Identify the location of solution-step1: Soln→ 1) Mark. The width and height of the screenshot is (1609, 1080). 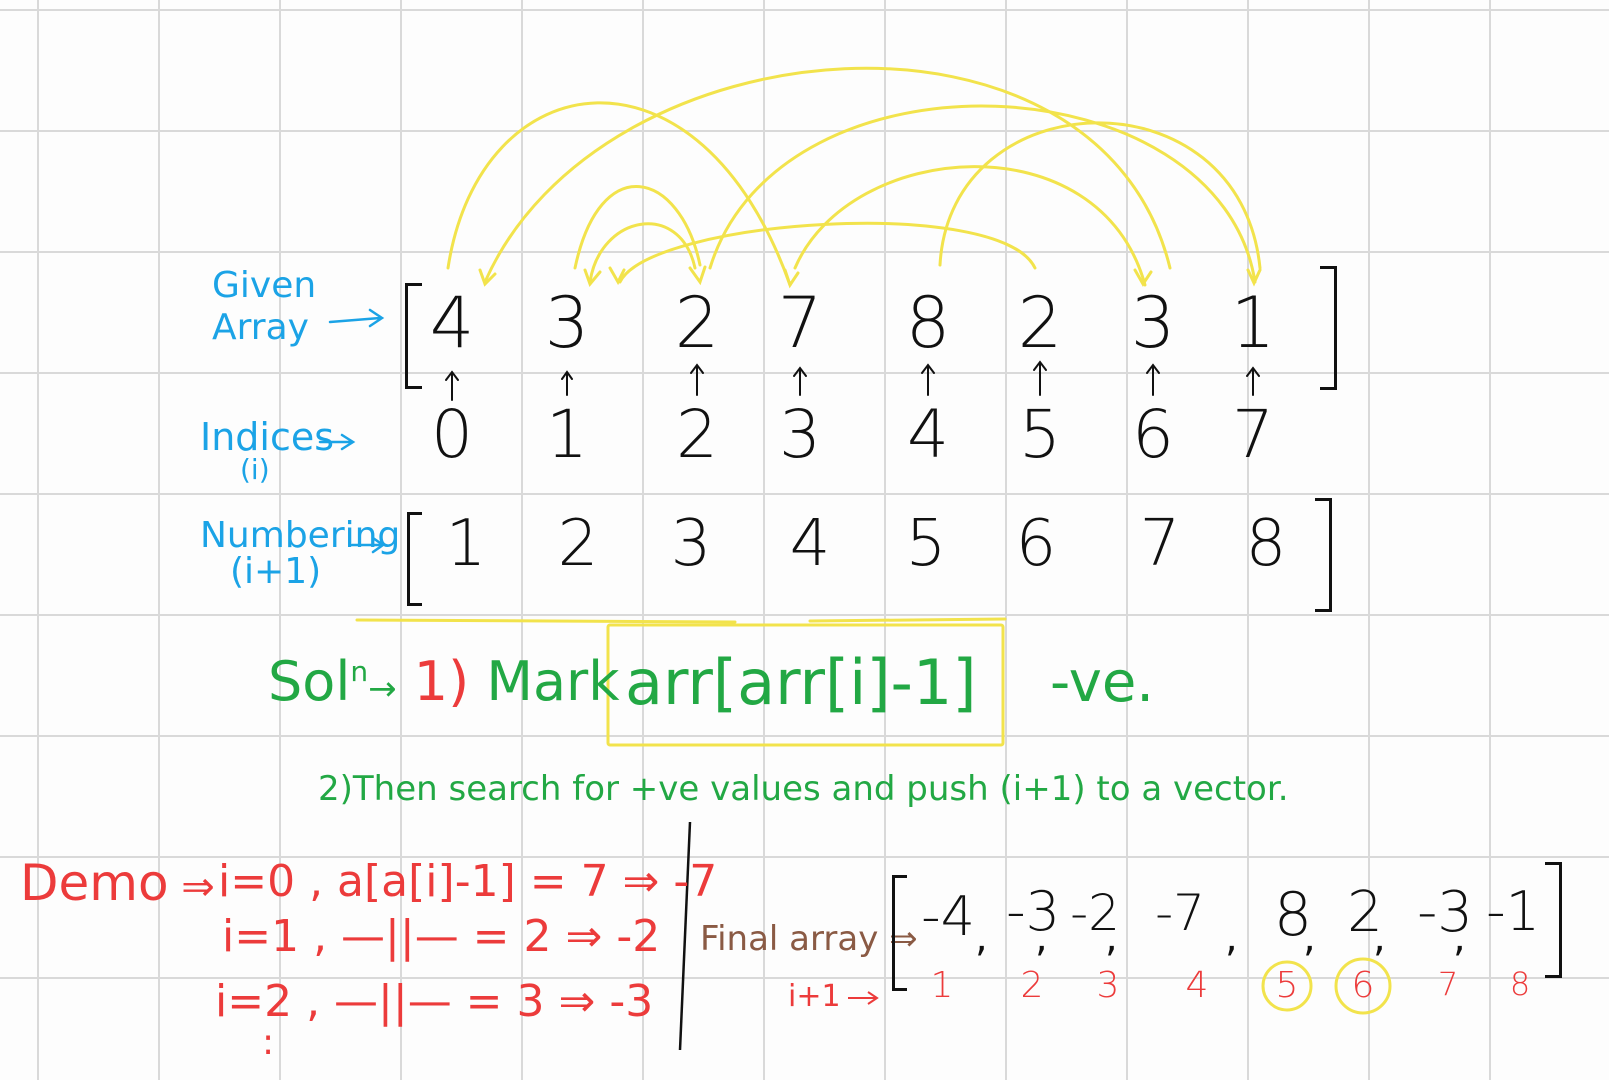
(444, 682).